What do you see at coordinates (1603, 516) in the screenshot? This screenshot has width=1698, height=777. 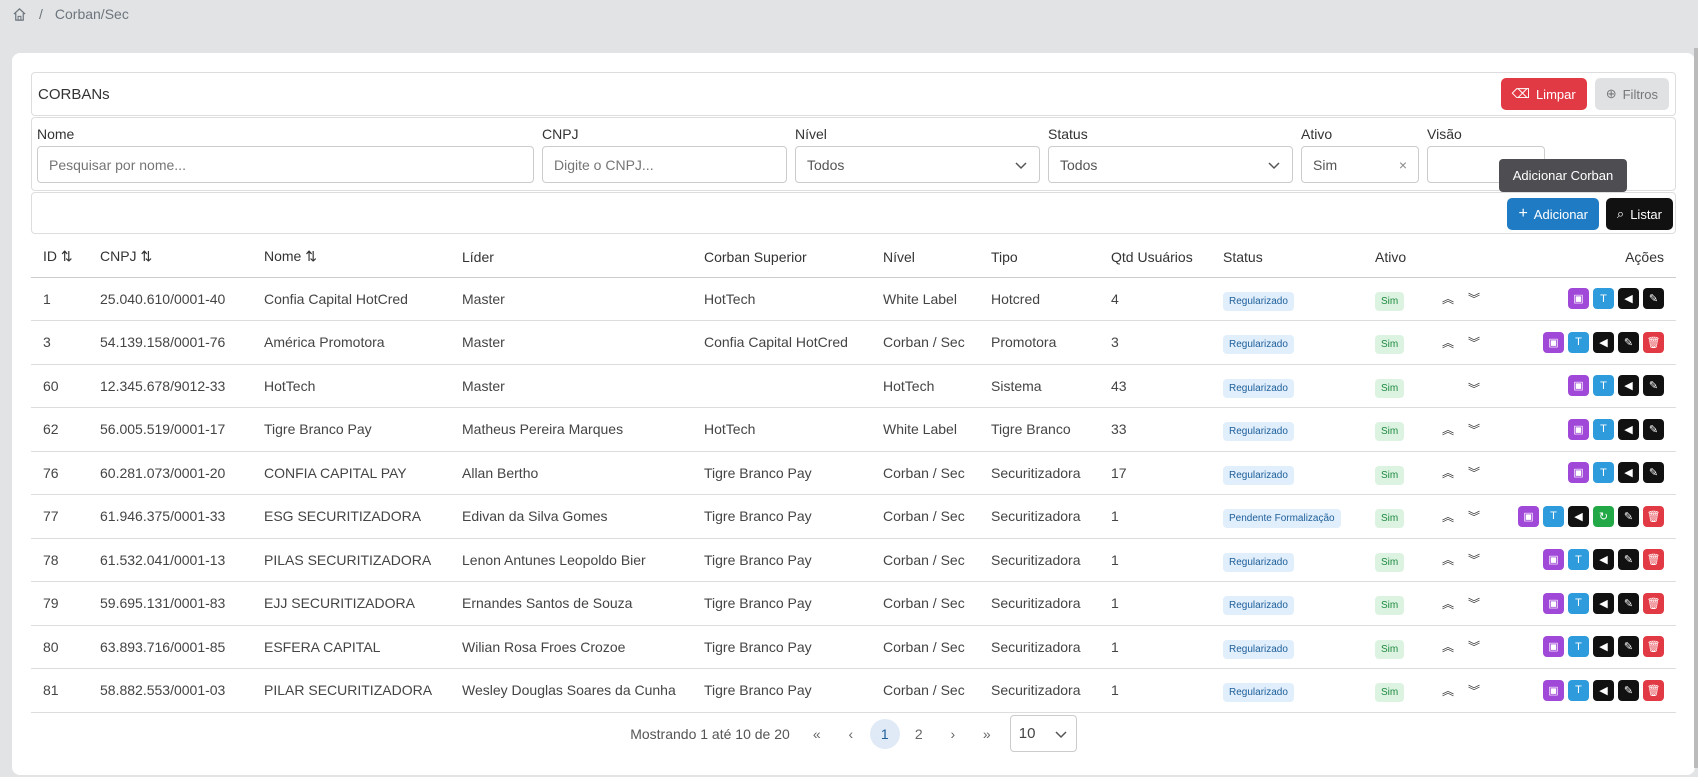 I see `refresh-icon: ↻` at bounding box center [1603, 516].